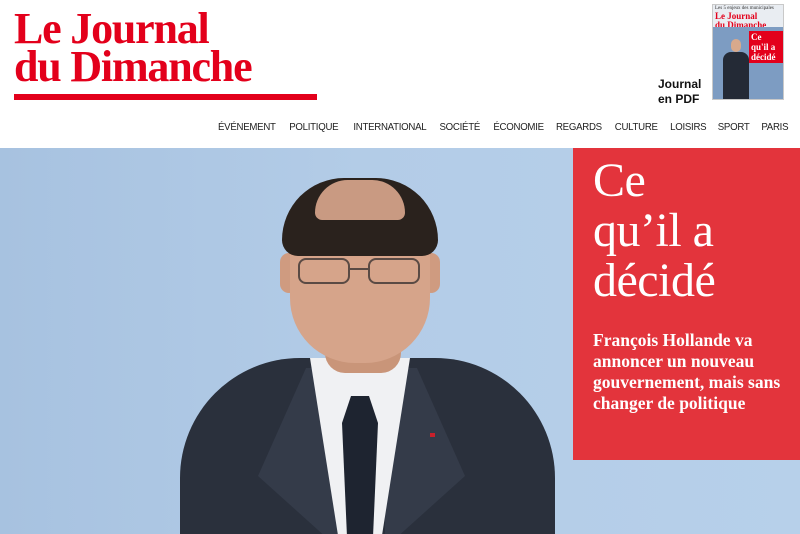 The height and width of the screenshot is (534, 800). I want to click on nav-item-culture: CULTURE, so click(636, 127).